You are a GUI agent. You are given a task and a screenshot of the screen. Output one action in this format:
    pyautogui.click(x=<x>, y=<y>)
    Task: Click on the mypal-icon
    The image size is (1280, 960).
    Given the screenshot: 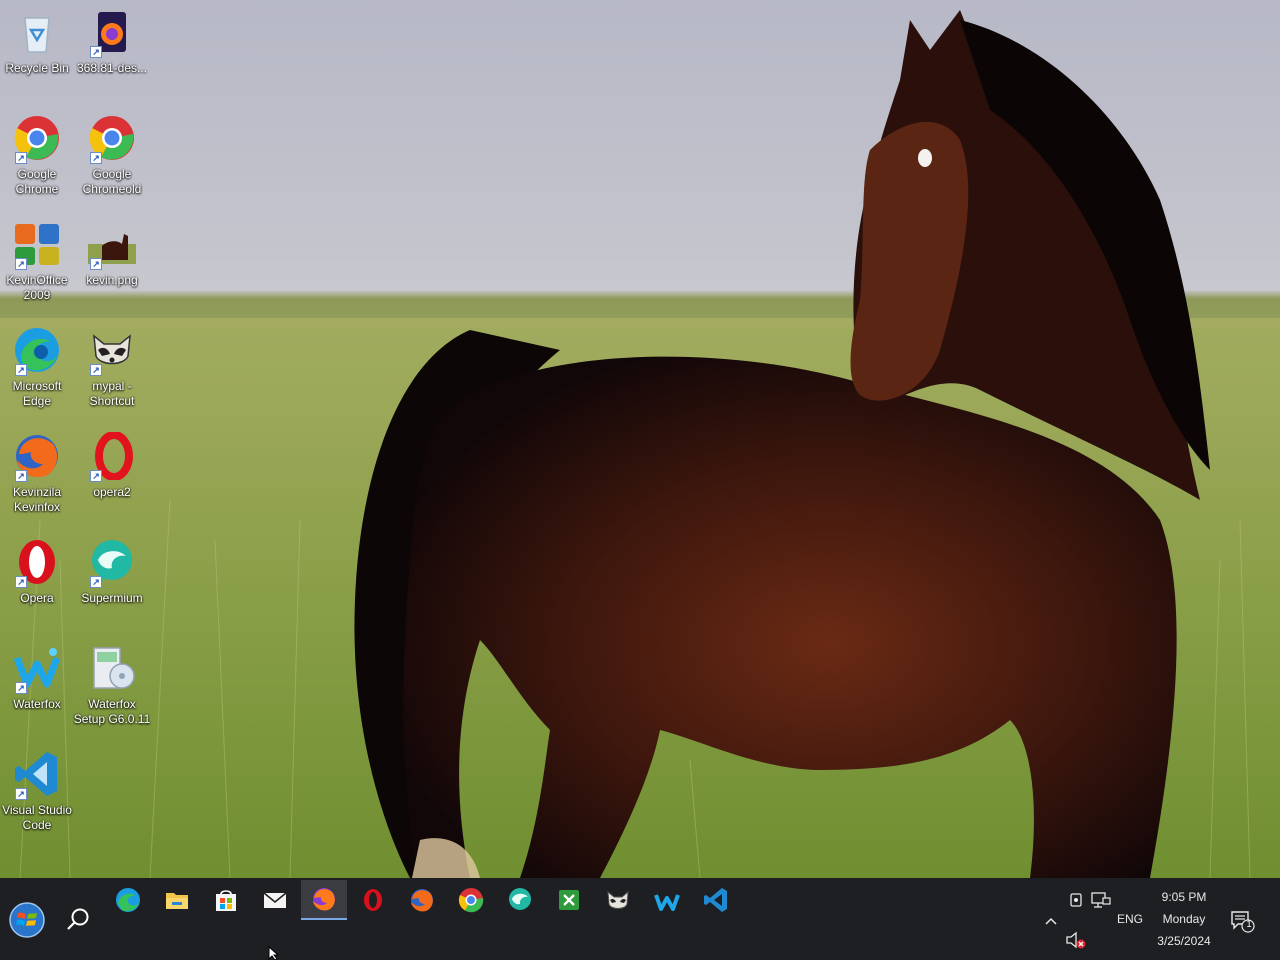 What is the action you would take?
    pyautogui.click(x=618, y=899)
    